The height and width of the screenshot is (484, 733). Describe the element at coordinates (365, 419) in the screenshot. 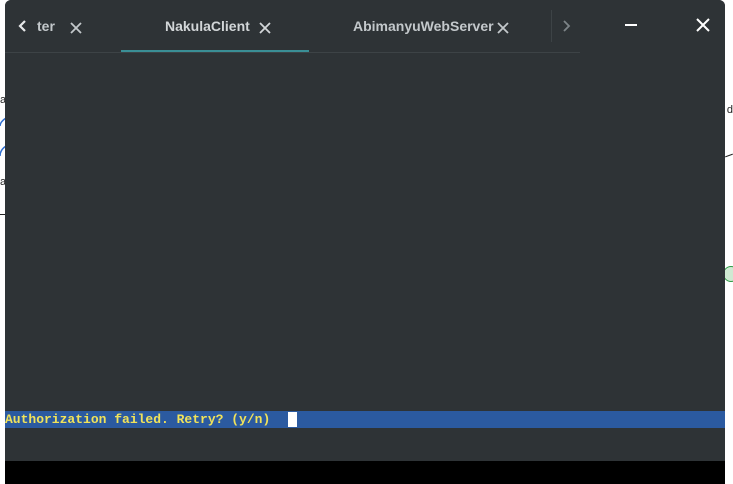

I see `prompt-line: Authorization failed. Retry? (y/n)` at that location.